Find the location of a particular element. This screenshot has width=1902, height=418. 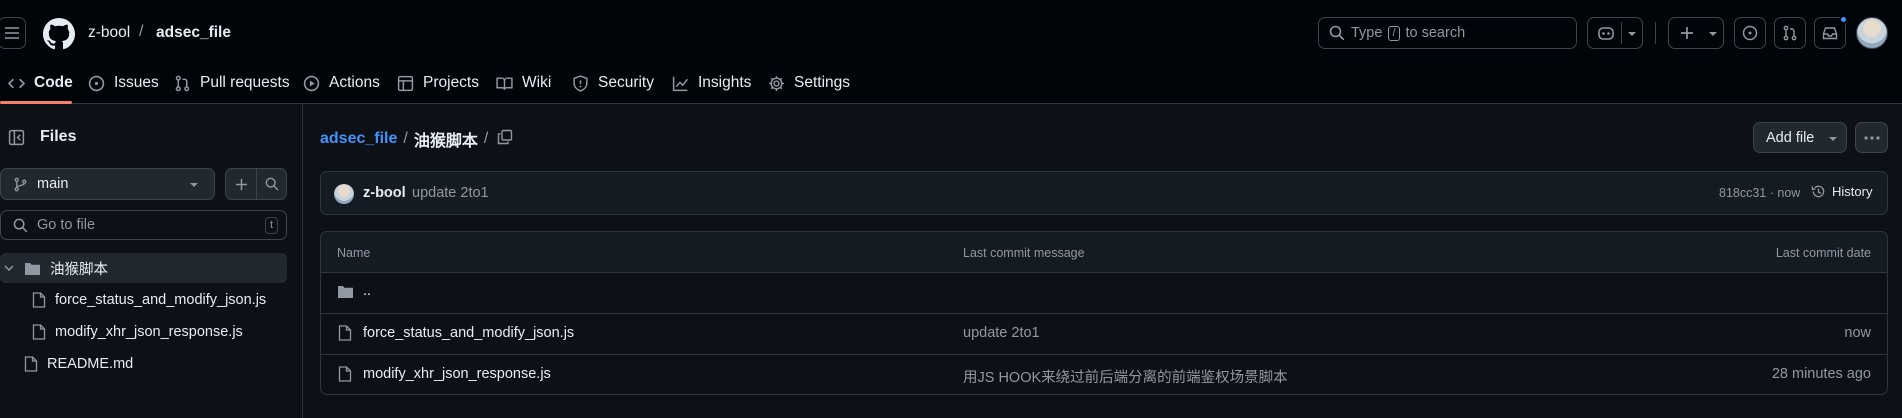

tab-label: Settings is located at coordinates (822, 82).